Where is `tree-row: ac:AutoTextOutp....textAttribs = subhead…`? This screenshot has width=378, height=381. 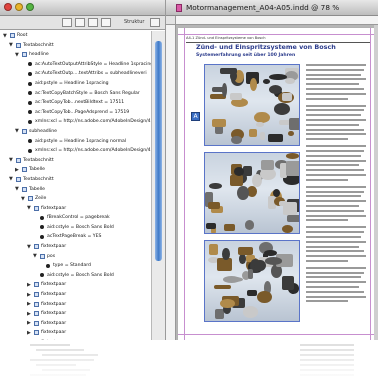 tree-row: ac:AutoTextOutp....textAttribs = subhead… is located at coordinates (75, 74).